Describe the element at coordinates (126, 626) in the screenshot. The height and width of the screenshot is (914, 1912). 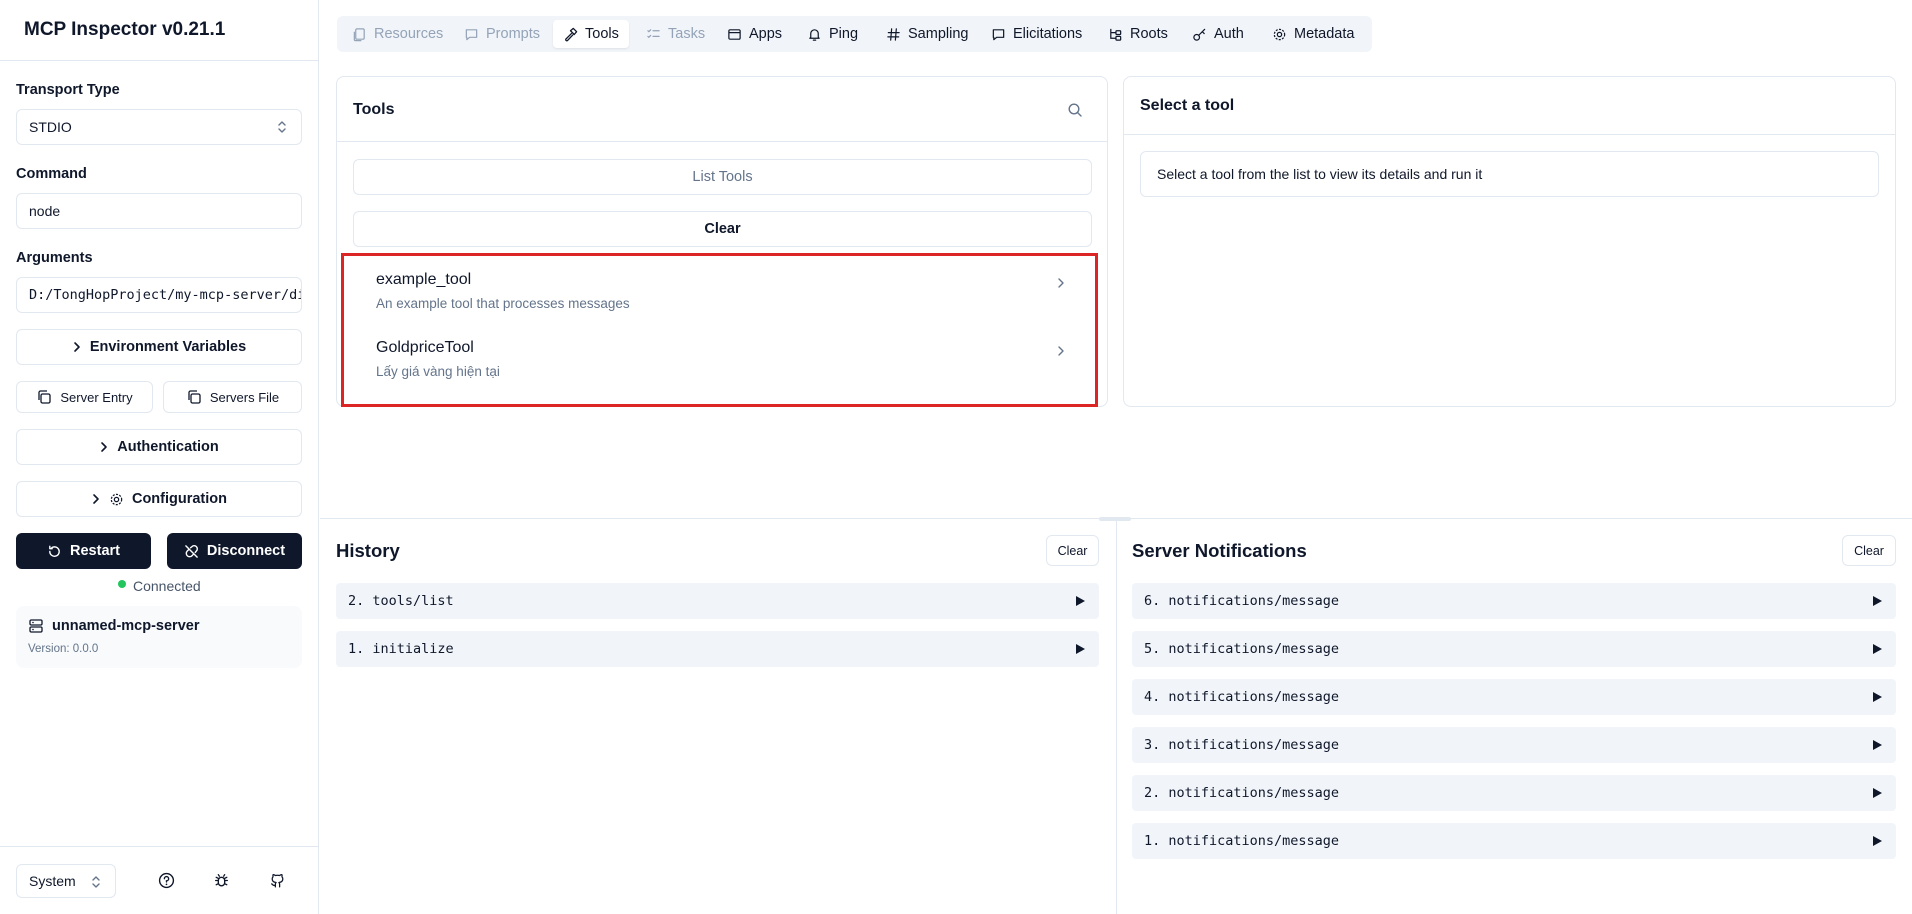
I see `server-name: unnamed-mcp-server` at that location.